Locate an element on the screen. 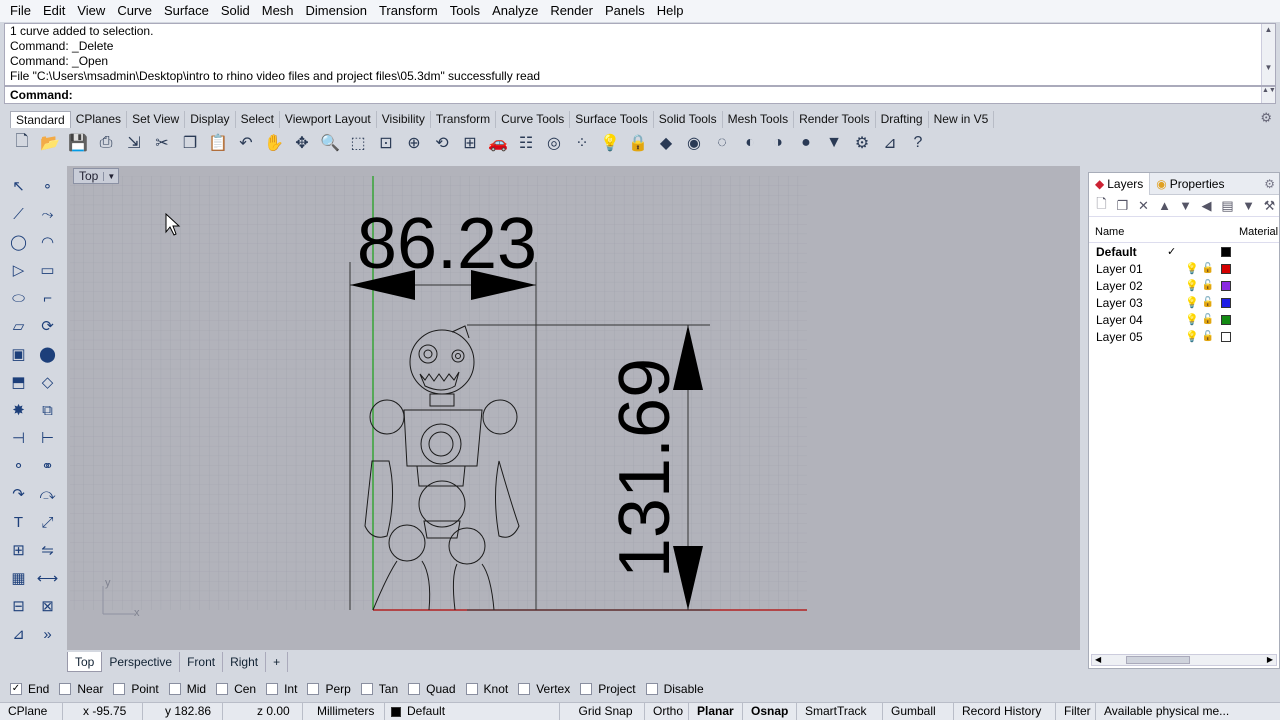 The image size is (1280, 720). osnap-checkbox: ✓ is located at coordinates (16, 689).